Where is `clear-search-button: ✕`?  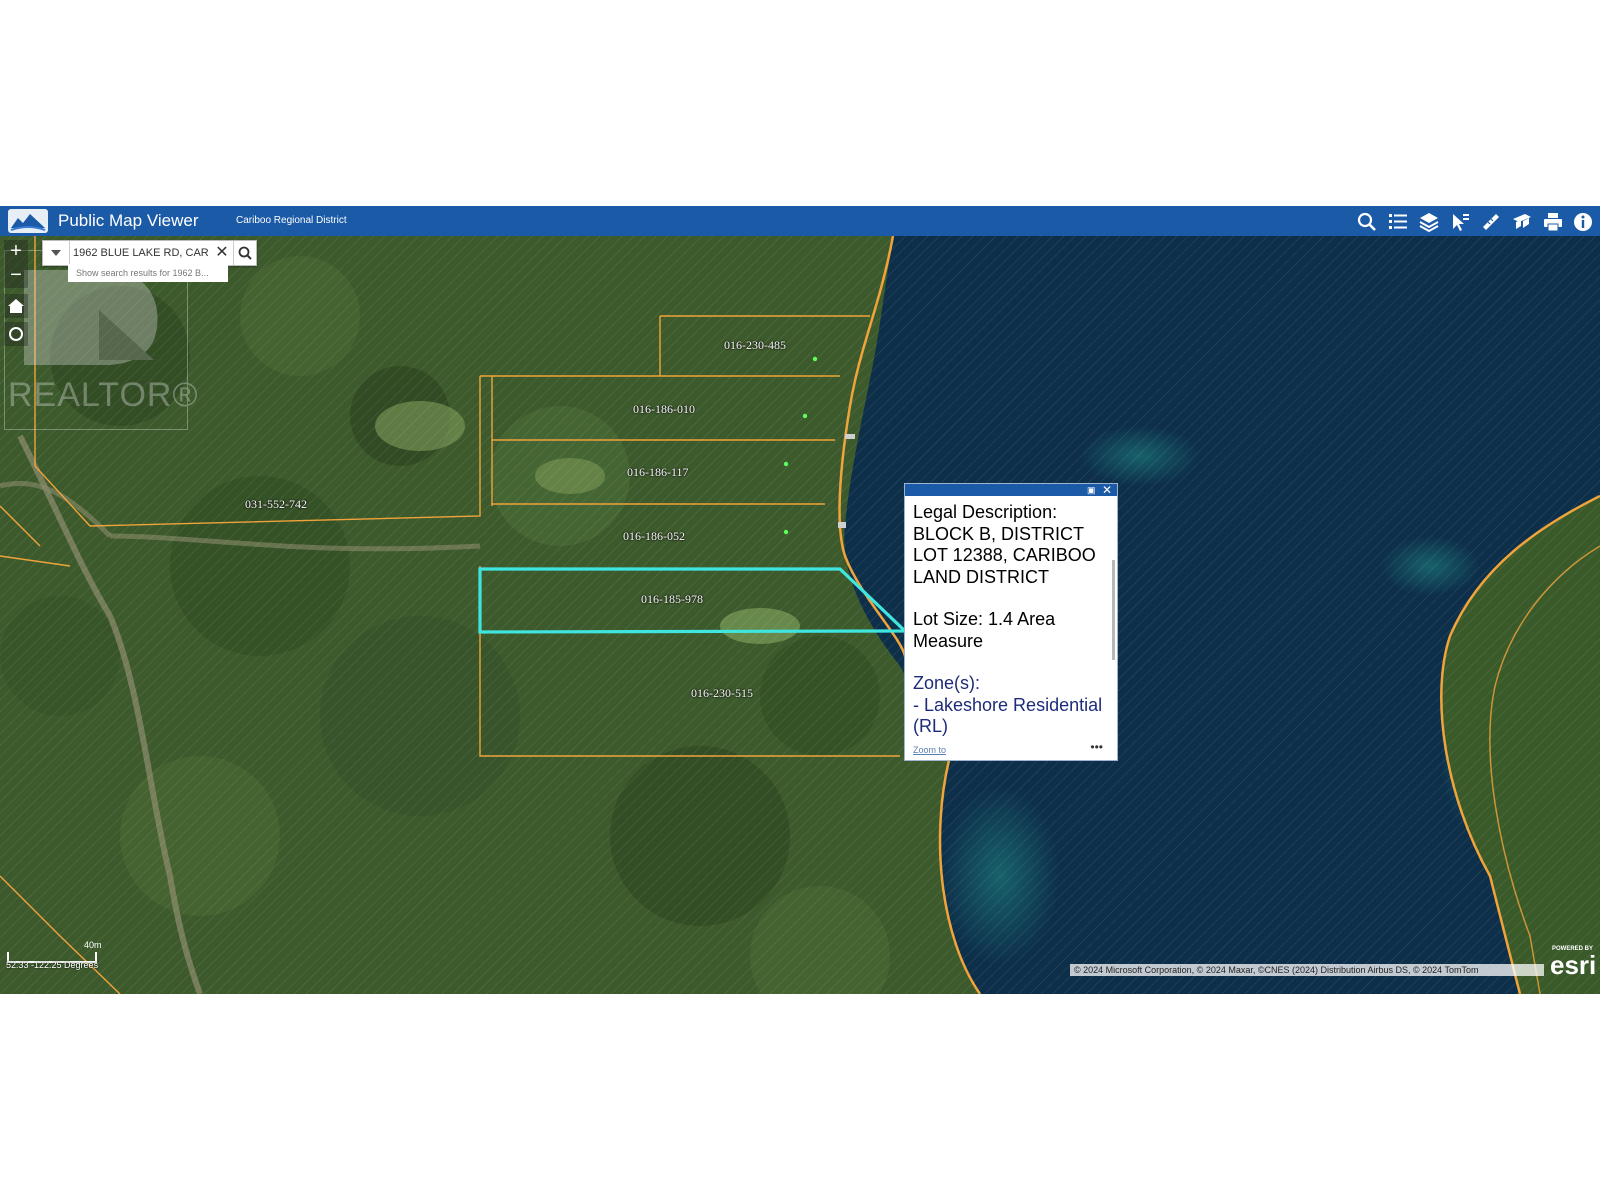
clear-search-button: ✕ is located at coordinates (222, 253).